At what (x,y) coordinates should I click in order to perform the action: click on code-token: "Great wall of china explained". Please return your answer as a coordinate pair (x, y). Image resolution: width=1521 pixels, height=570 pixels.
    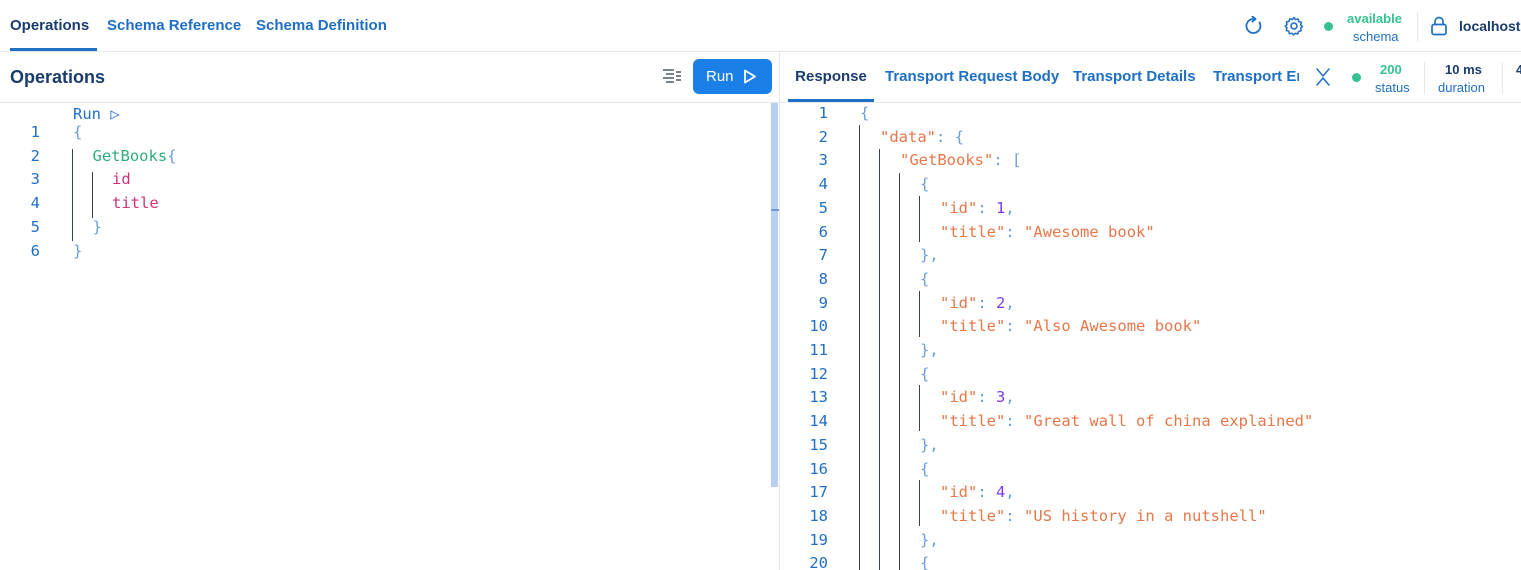
    Looking at the image, I should click on (1169, 421).